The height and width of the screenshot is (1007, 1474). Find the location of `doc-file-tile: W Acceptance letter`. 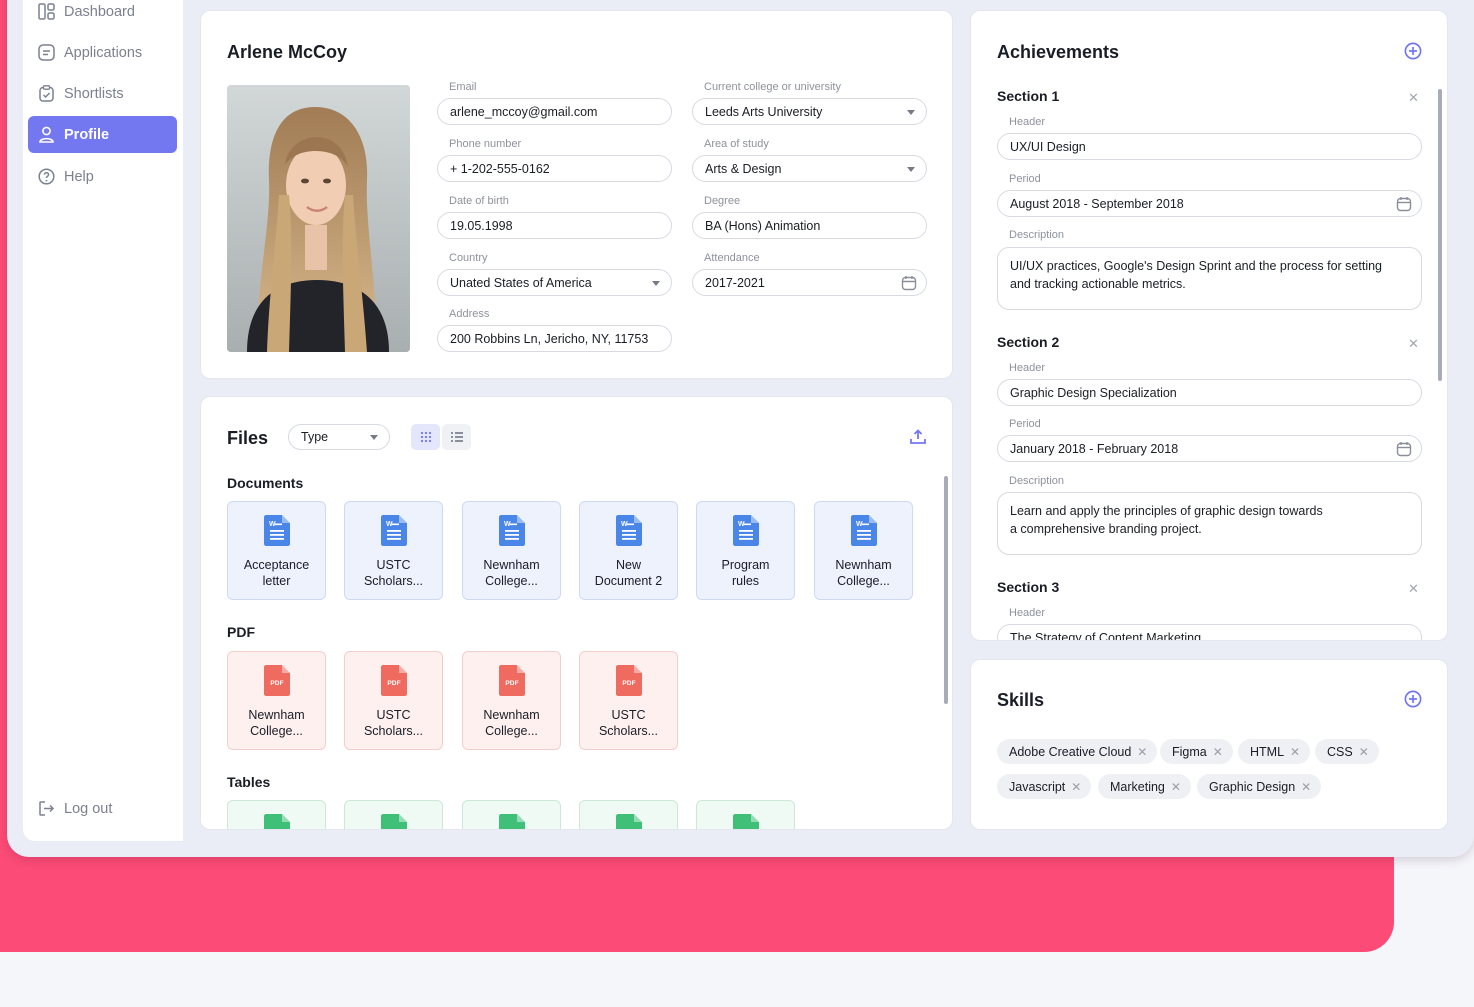

doc-file-tile: W Acceptance letter is located at coordinates (276, 550).